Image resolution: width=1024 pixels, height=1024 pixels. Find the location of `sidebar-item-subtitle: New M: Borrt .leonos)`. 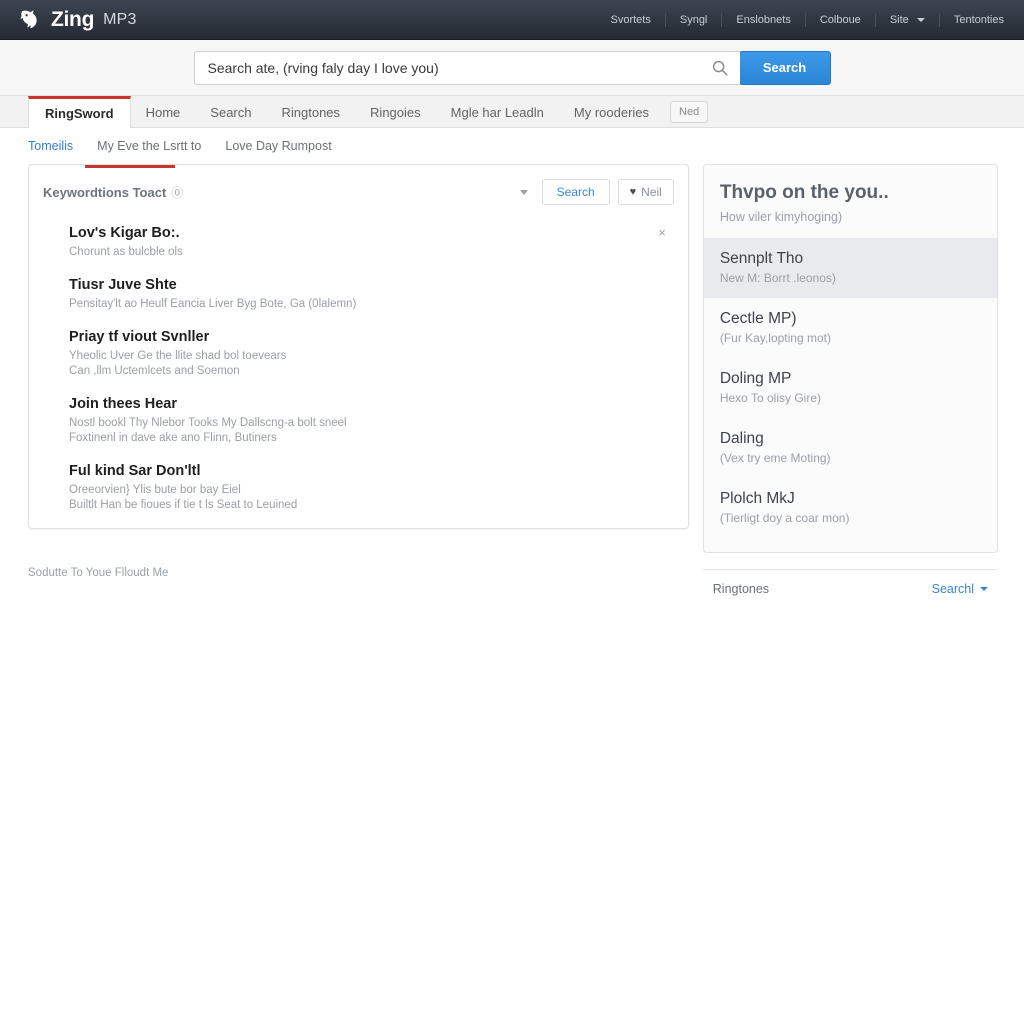

sidebar-item-subtitle: New M: Borrt .leonos) is located at coordinates (777, 278).